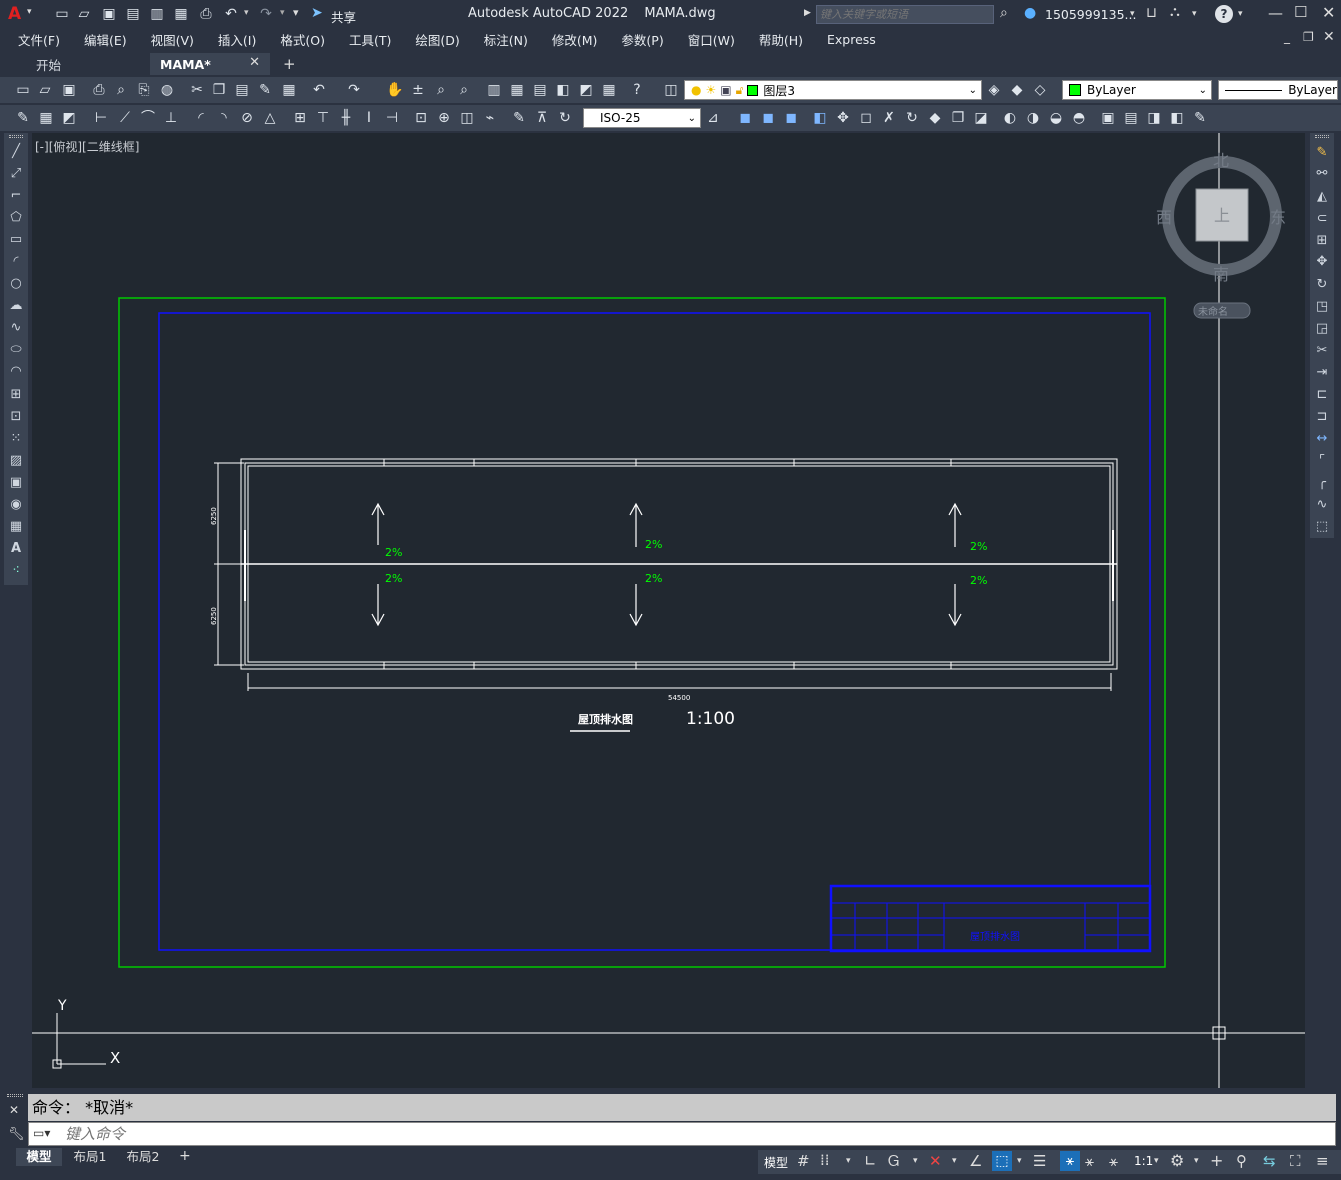  What do you see at coordinates (16, 174) in the screenshot?
I see `construction-line-icon: ⤢` at bounding box center [16, 174].